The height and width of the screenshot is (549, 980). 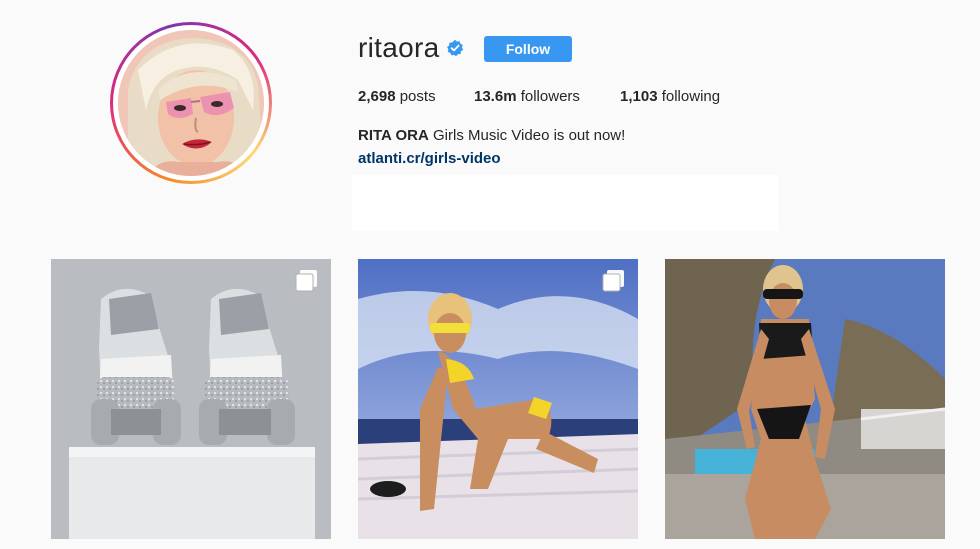 What do you see at coordinates (429, 158) in the screenshot?
I see `bio-link: atlanti.cr/girls-video` at bounding box center [429, 158].